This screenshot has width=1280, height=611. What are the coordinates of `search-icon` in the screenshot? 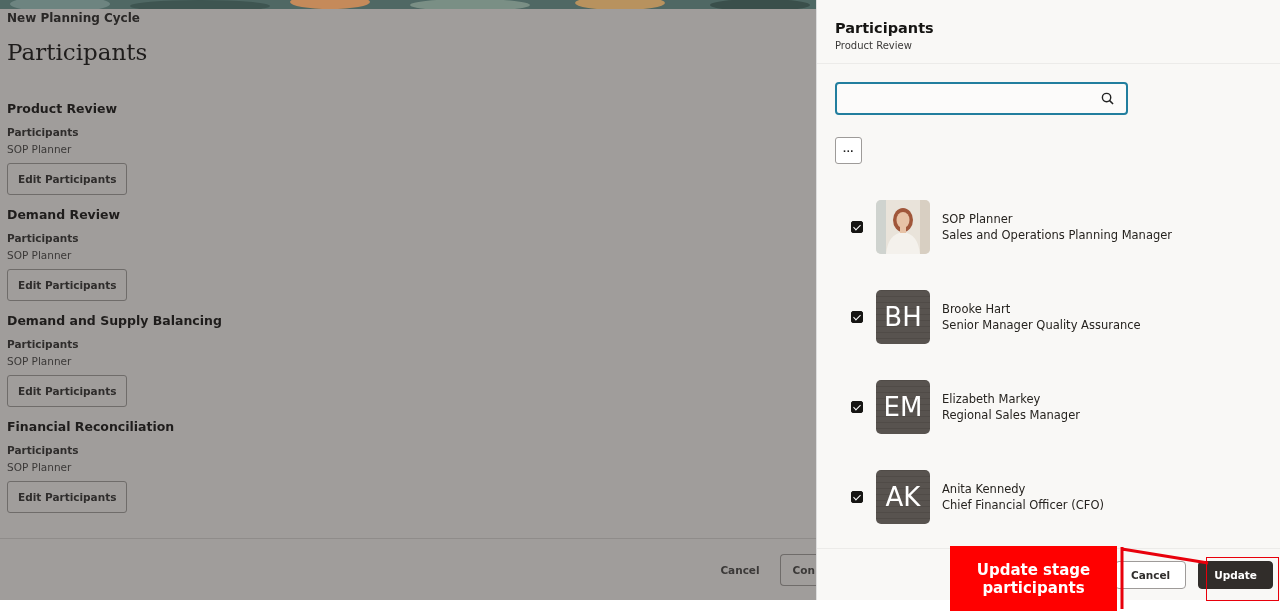 It's located at (1107, 98).